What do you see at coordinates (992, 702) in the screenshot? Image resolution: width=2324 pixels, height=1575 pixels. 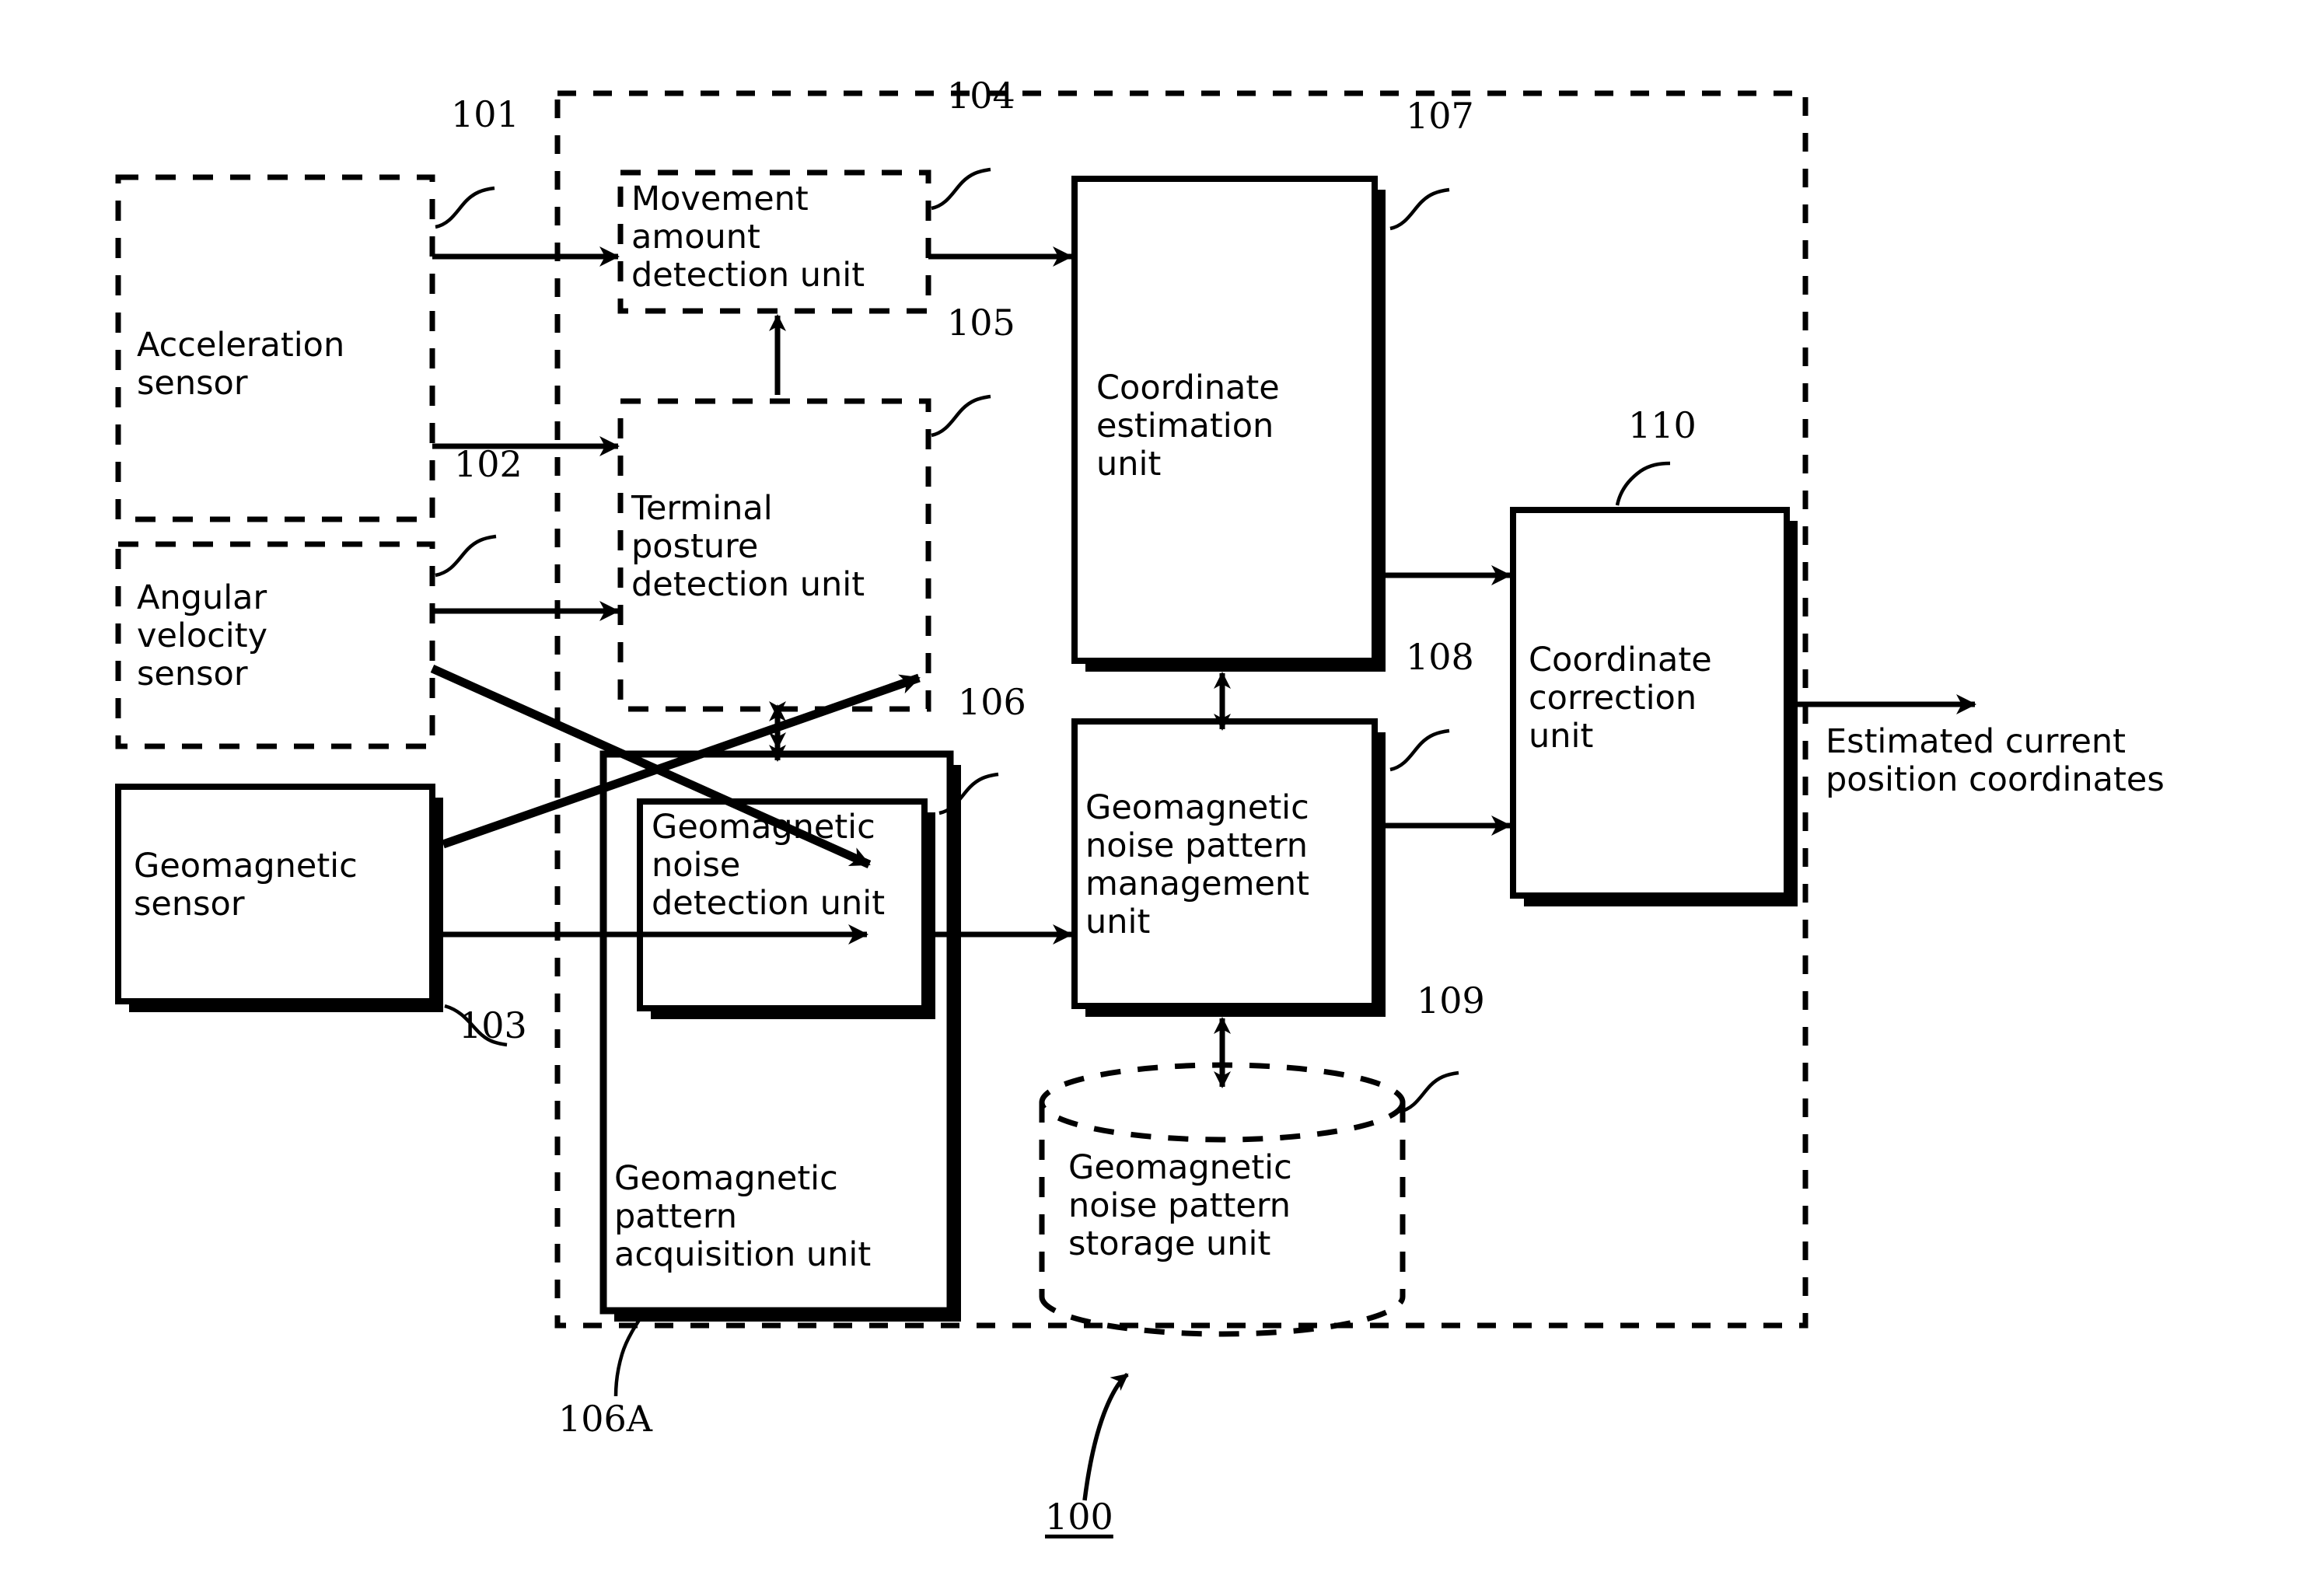 I see `ref-106: 106` at bounding box center [992, 702].